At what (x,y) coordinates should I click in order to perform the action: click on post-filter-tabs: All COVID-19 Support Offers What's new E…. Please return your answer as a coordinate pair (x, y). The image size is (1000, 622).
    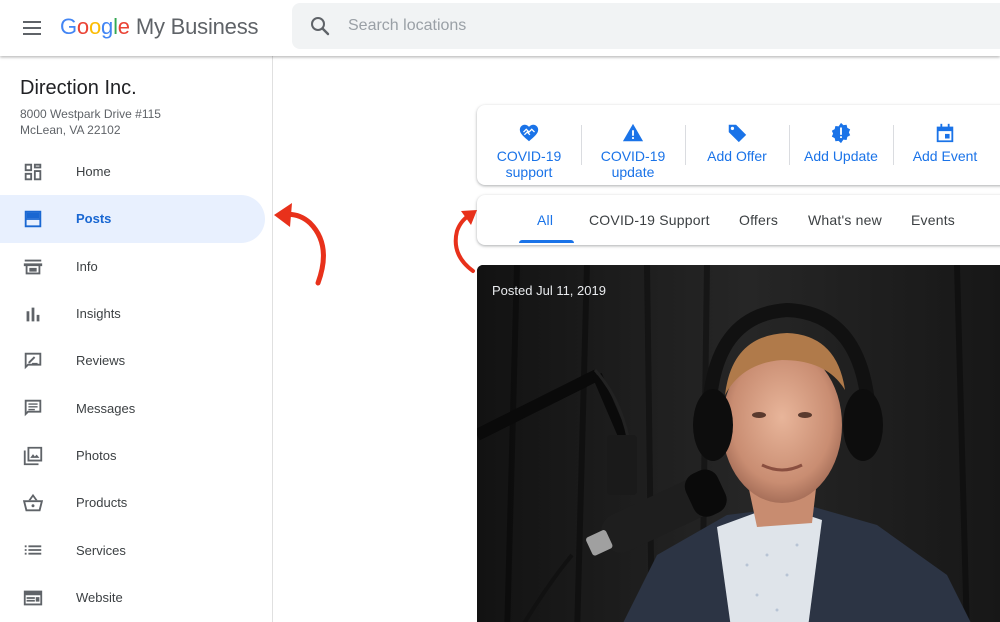
    Looking at the image, I should click on (738, 220).